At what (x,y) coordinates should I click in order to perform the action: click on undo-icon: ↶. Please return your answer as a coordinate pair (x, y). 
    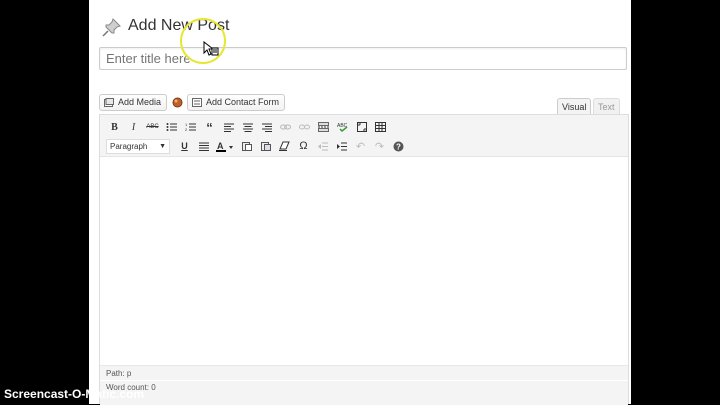
    Looking at the image, I should click on (360, 146).